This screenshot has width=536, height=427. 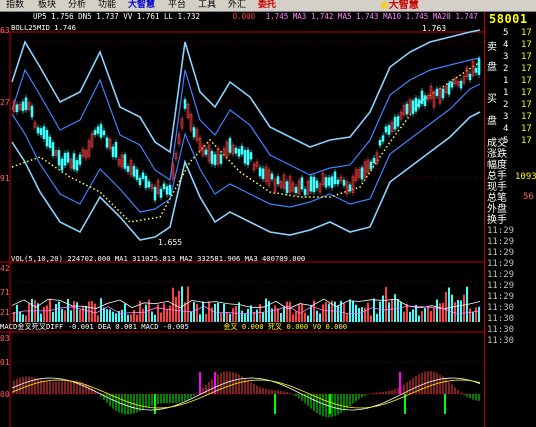 What do you see at coordinates (506, 117) in the screenshot?
I see `order-level: 3` at bounding box center [506, 117].